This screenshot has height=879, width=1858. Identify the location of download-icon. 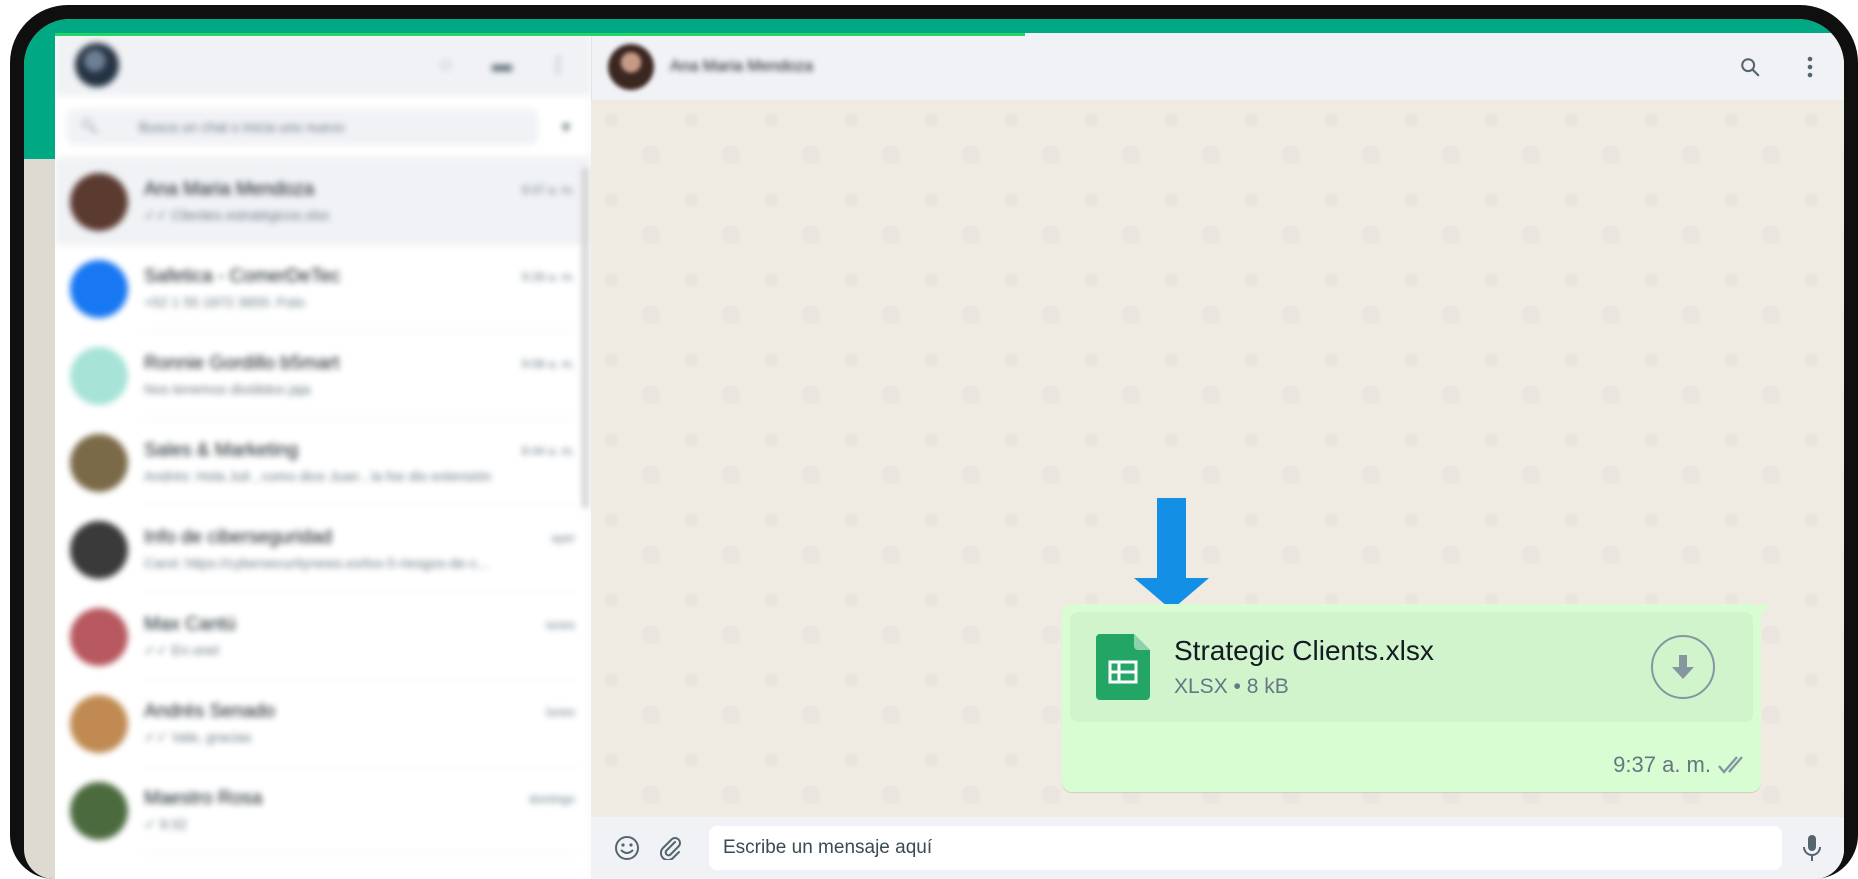
(1683, 667).